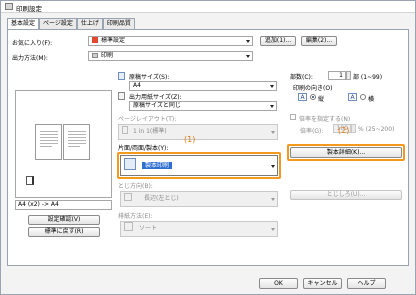 The image size is (416, 295). What do you see at coordinates (203, 106) in the screenshot?
I see `paper-size-select: 原稿サイズと同じ` at bounding box center [203, 106].